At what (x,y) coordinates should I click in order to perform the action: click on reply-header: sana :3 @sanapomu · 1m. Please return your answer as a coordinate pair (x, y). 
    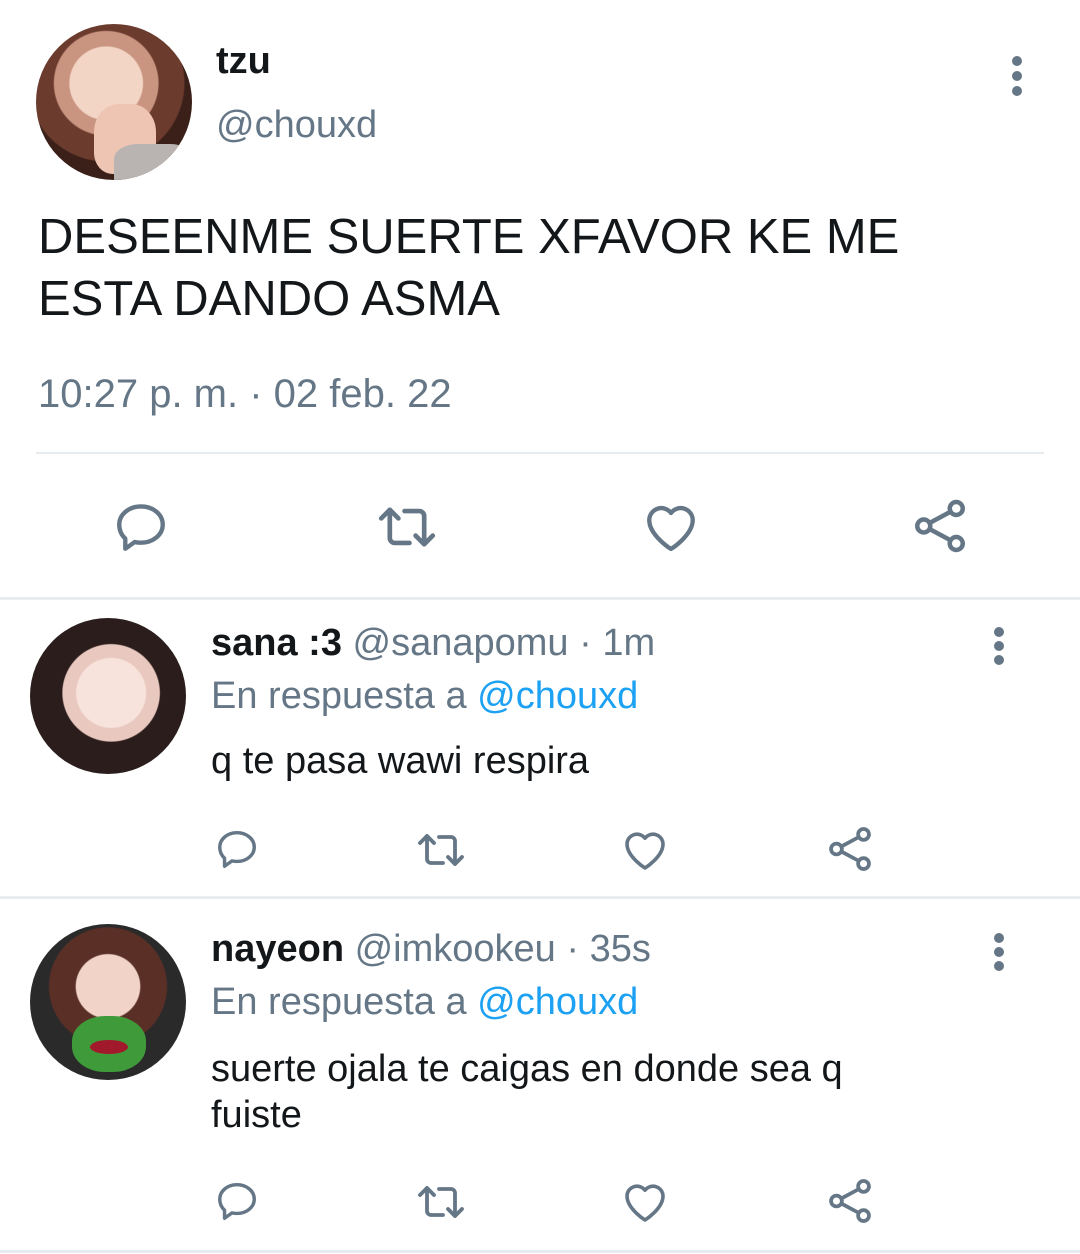
    Looking at the image, I should click on (433, 643).